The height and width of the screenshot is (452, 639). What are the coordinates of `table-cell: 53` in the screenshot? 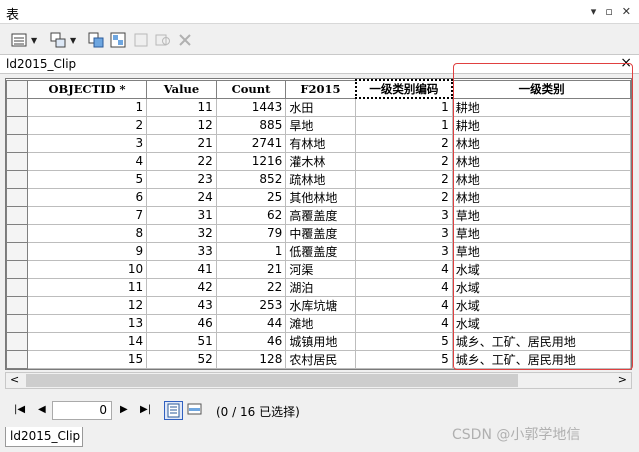 It's located at (181, 368).